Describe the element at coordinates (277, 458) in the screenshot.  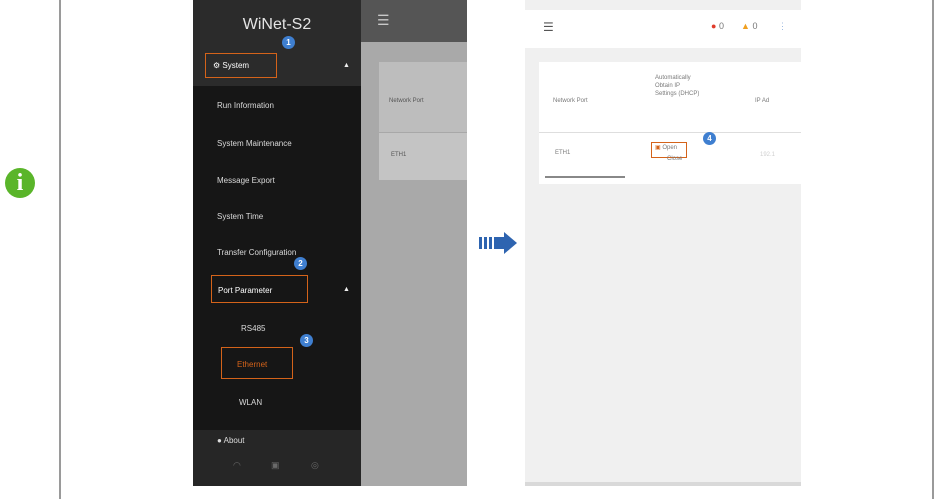
I see `sidebar-footer: ● About ◠ ▣ ◎` at that location.